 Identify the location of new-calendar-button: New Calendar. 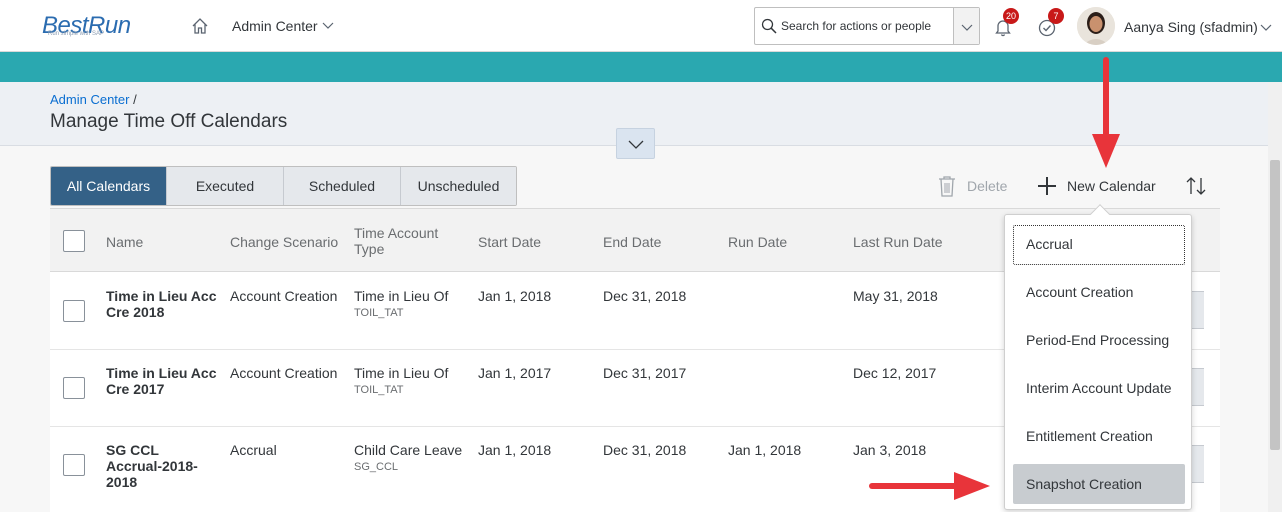
(1096, 186).